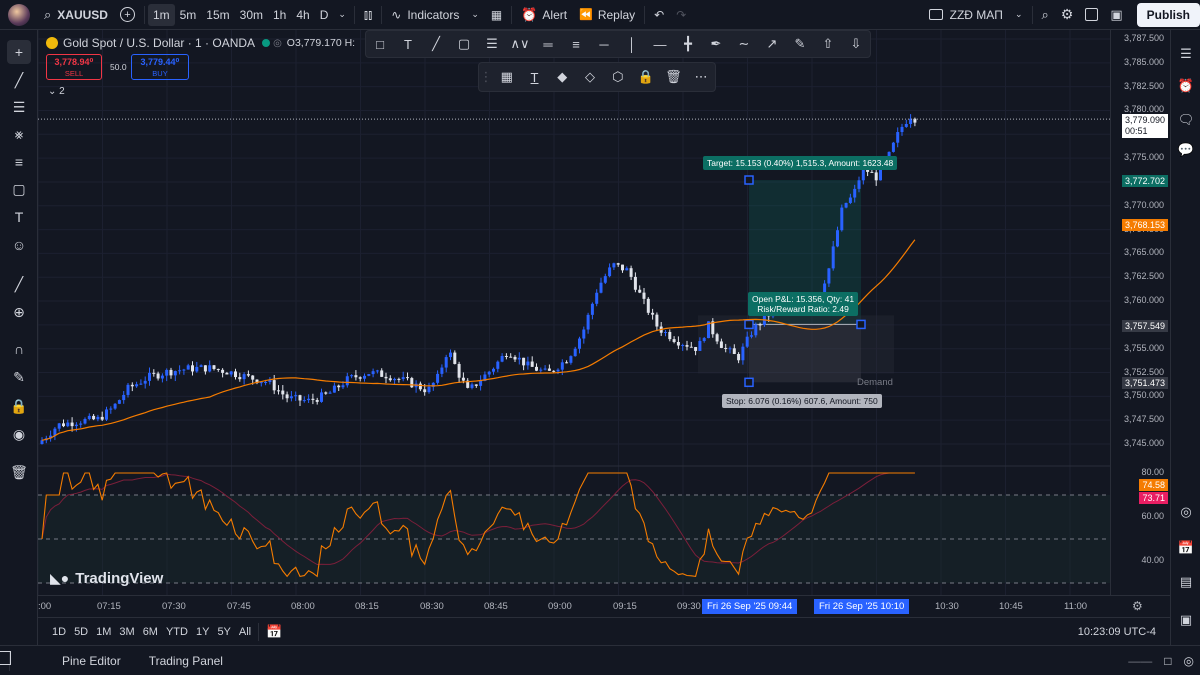 Image resolution: width=1200 pixels, height=675 pixels. I want to click on text-icon: T, so click(408, 44).